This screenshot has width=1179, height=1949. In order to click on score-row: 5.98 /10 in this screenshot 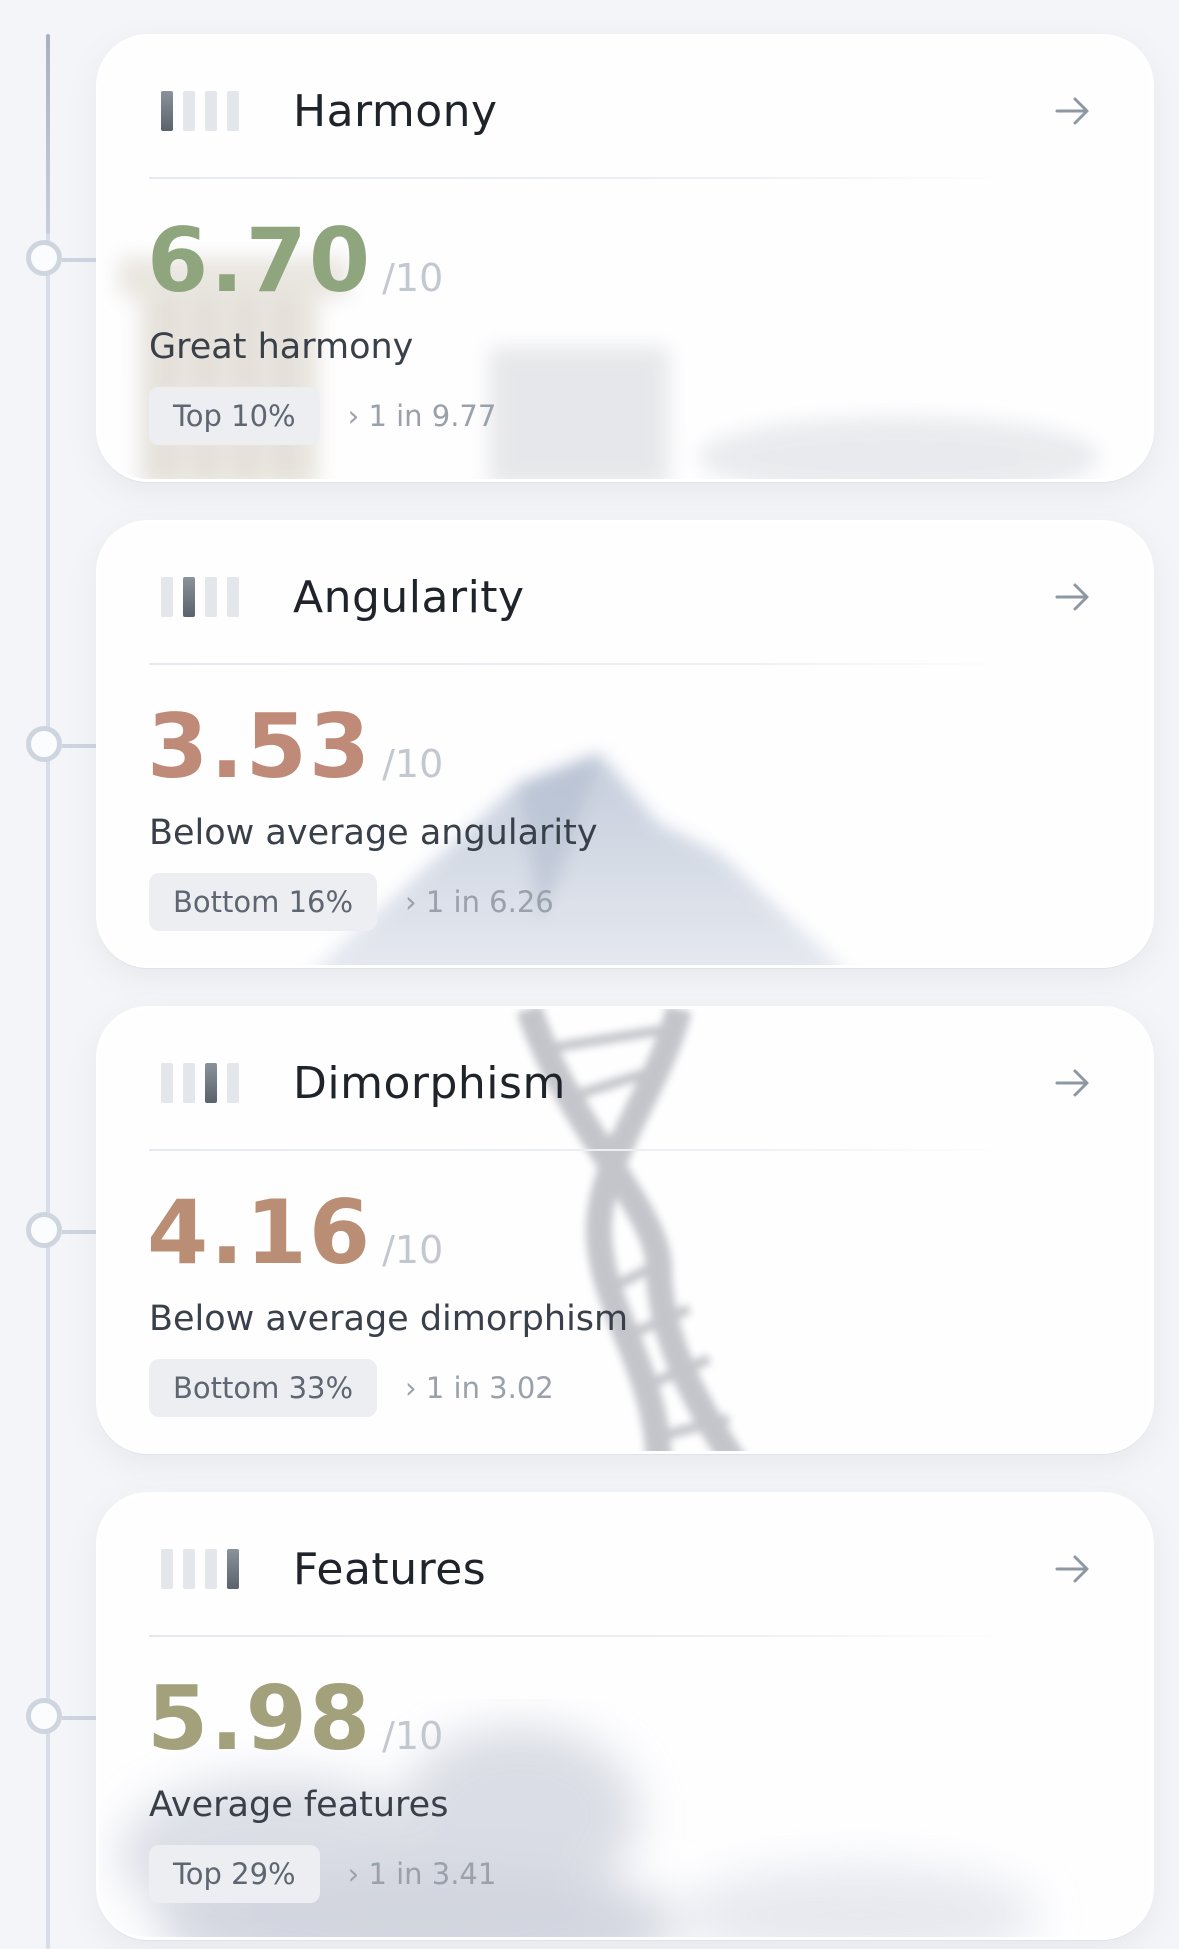, I will do `click(295, 1719)`.